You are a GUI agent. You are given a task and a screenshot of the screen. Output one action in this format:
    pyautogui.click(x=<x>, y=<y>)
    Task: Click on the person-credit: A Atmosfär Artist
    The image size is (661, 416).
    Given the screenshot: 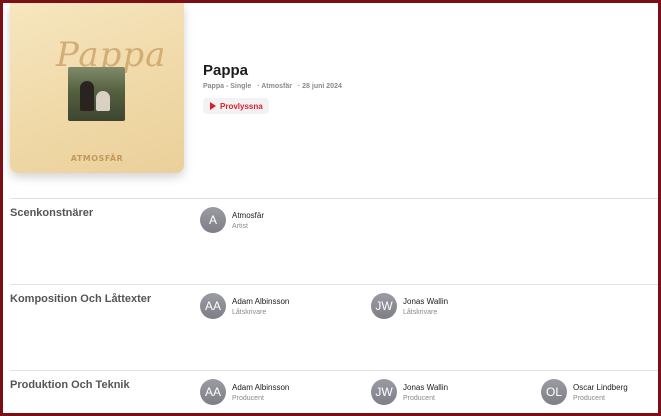 What is the action you would take?
    pyautogui.click(x=232, y=220)
    